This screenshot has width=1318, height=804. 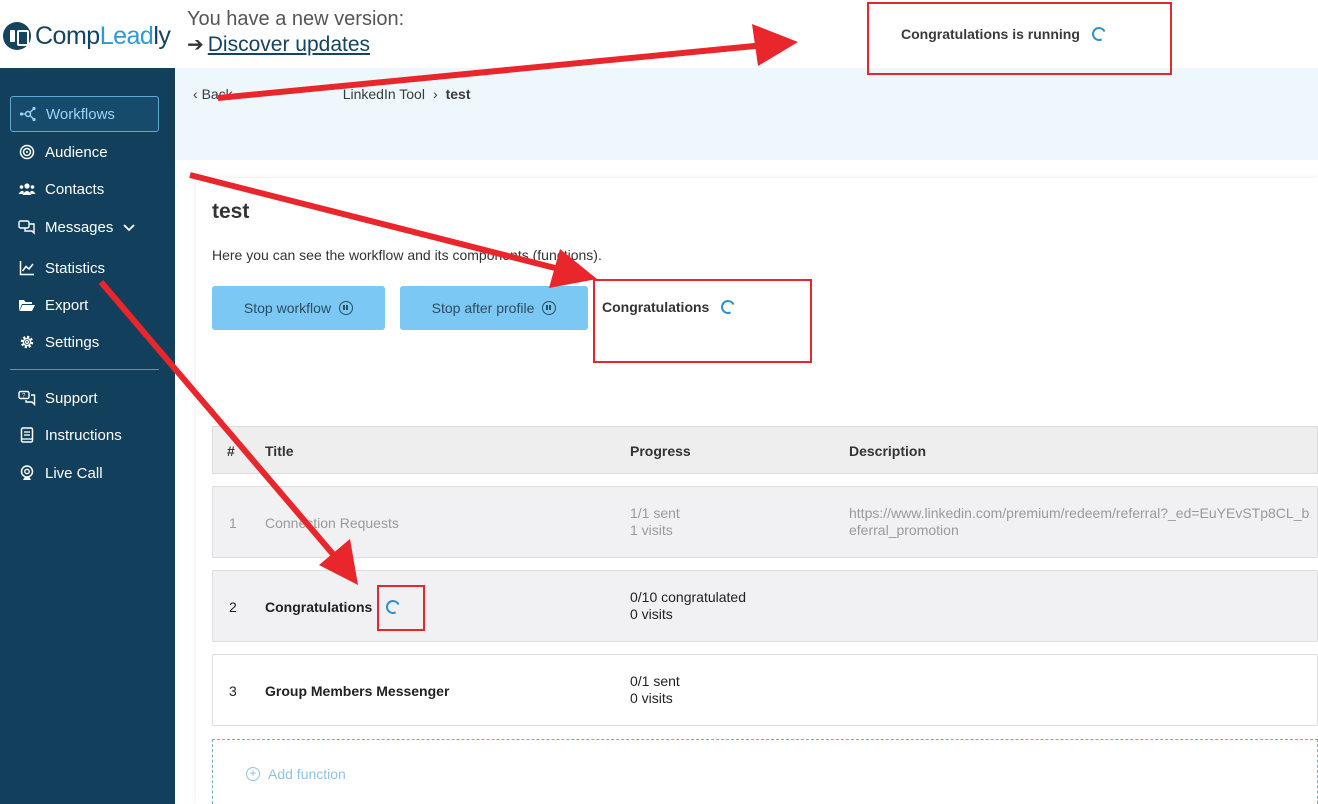 What do you see at coordinates (195, 45) in the screenshot?
I see `arrow-right-icon: ➔` at bounding box center [195, 45].